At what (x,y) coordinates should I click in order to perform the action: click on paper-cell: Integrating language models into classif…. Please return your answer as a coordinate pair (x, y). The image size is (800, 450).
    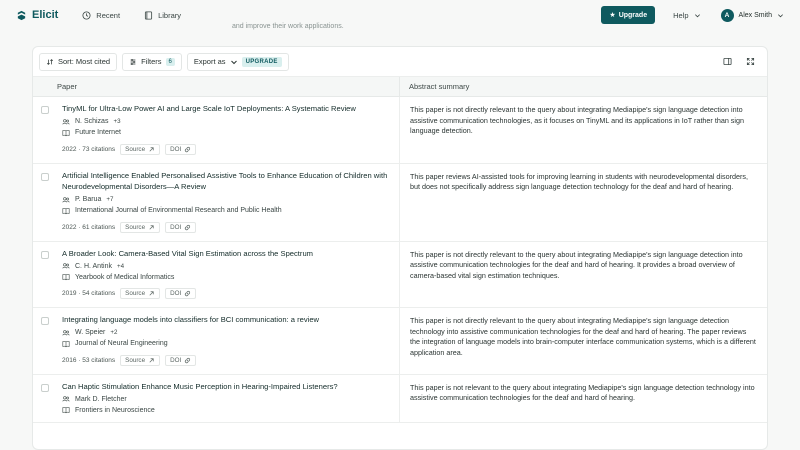
    Looking at the image, I should click on (228, 341).